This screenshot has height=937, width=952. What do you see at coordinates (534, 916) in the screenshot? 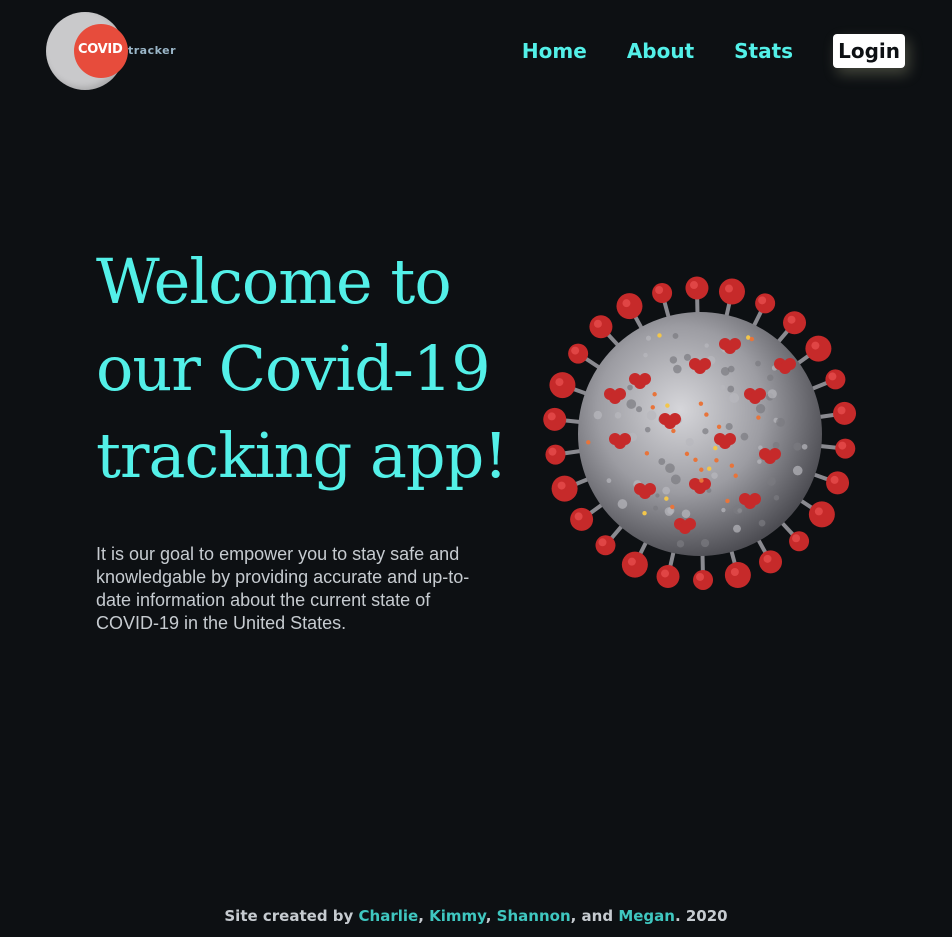
I see `author-link-shannon: Shannon` at bounding box center [534, 916].